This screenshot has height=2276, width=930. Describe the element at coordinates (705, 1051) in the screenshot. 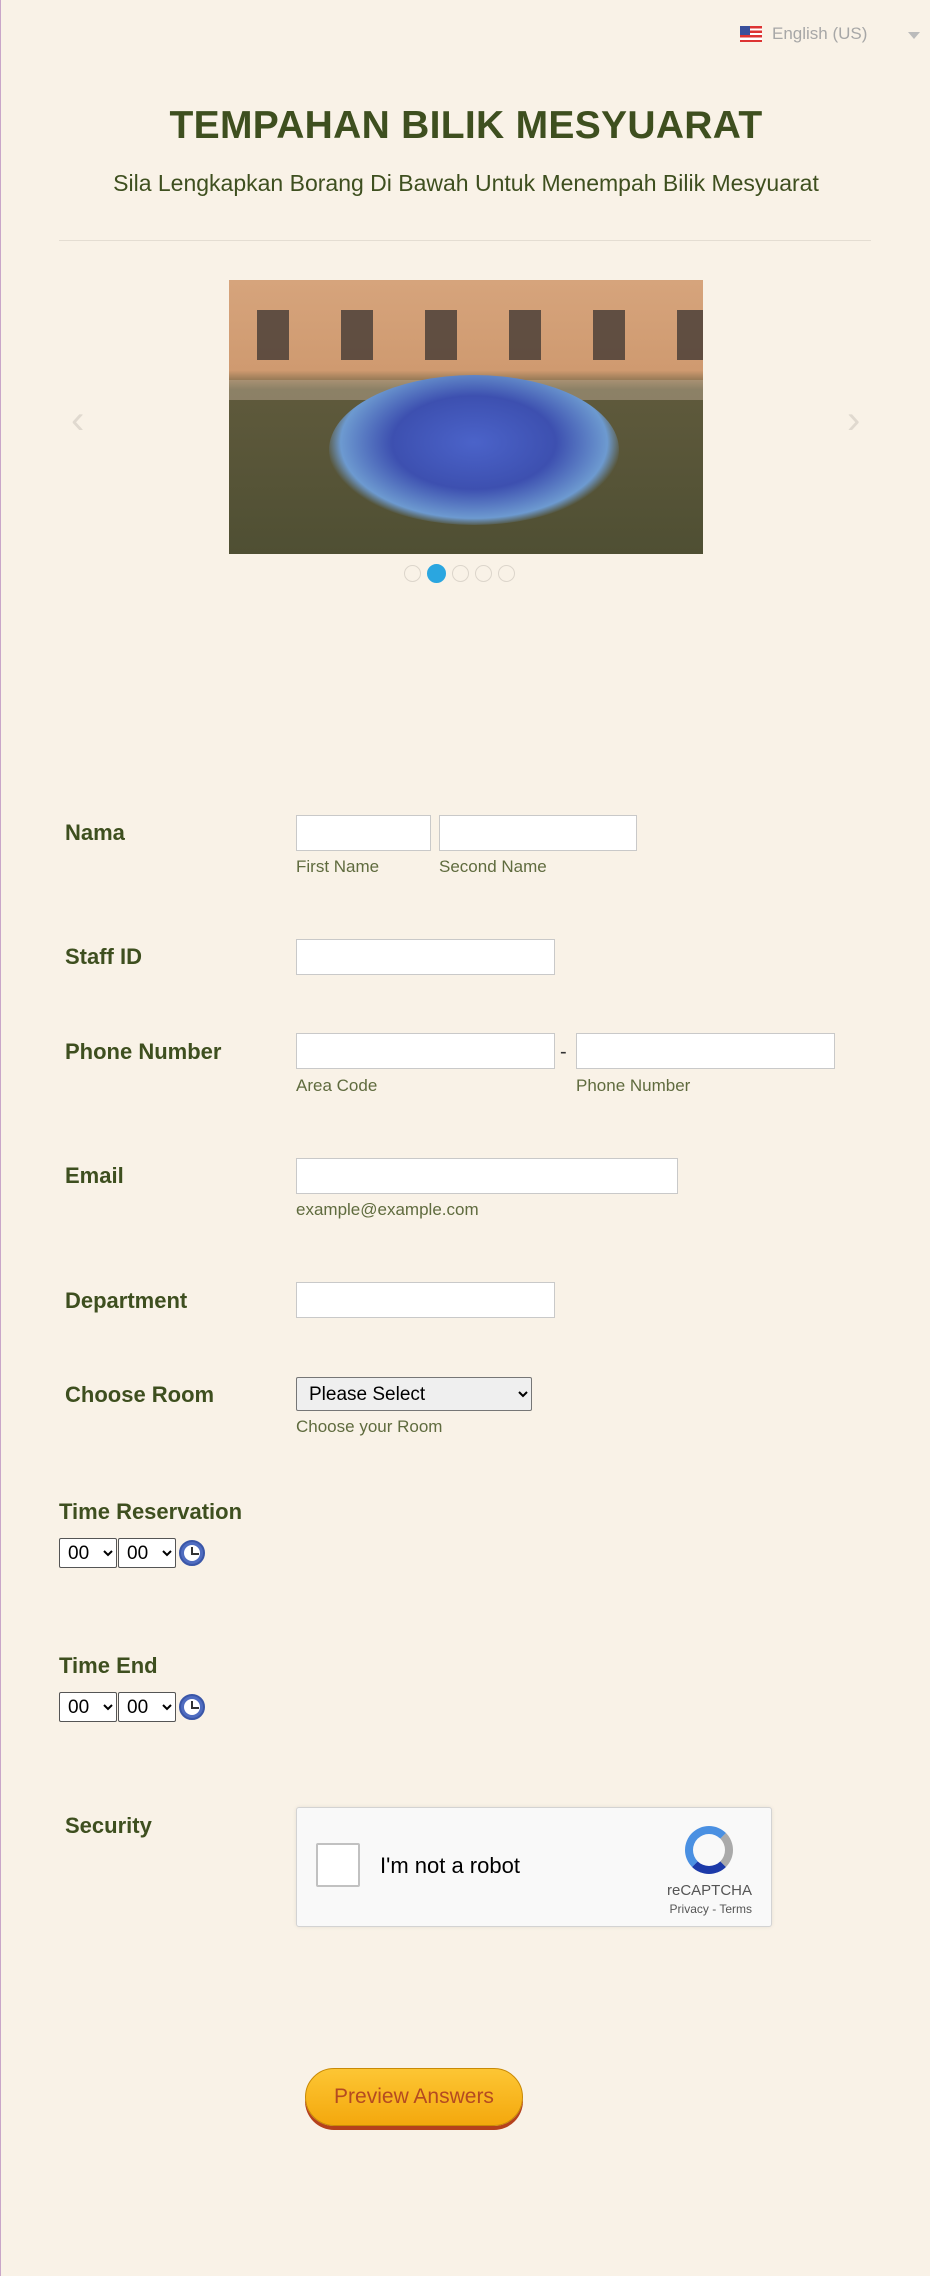

I see `phone-number-input` at that location.